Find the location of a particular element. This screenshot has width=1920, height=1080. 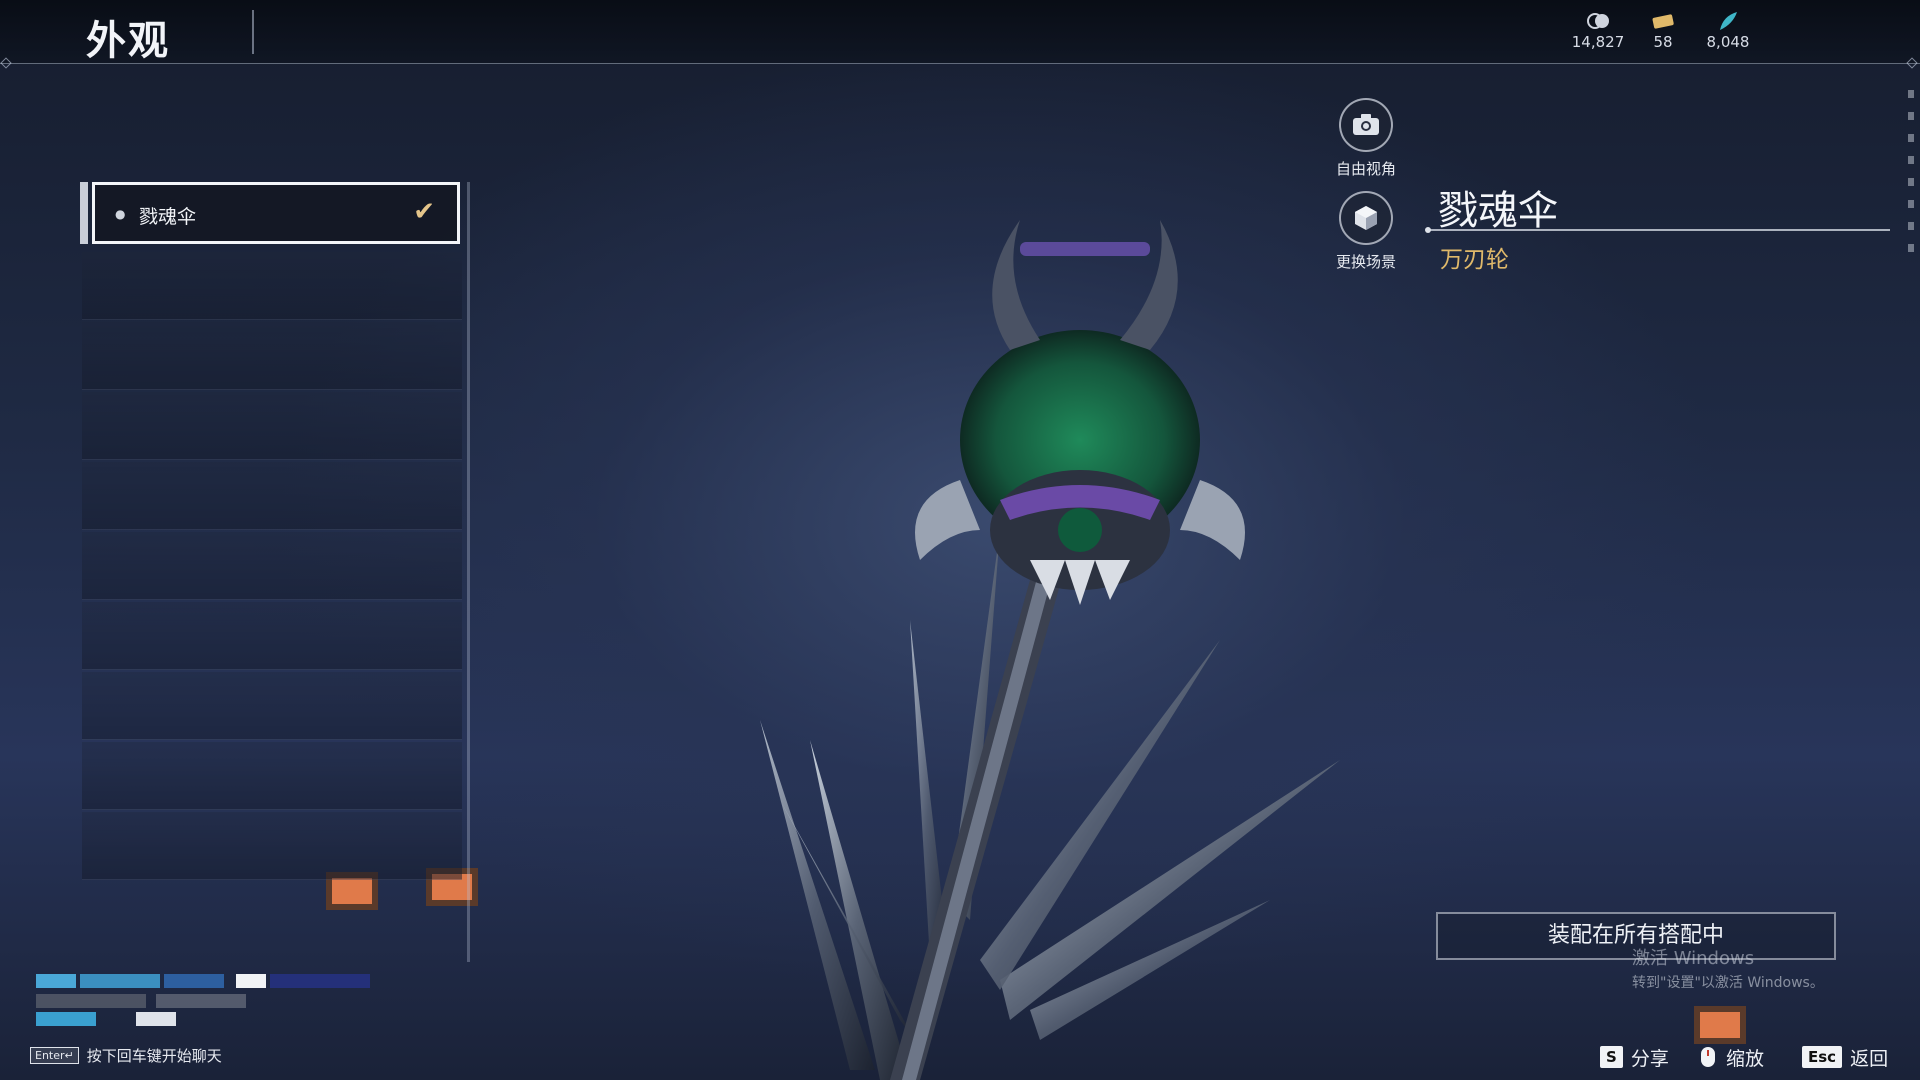

title-separator is located at coordinates (253, 32).